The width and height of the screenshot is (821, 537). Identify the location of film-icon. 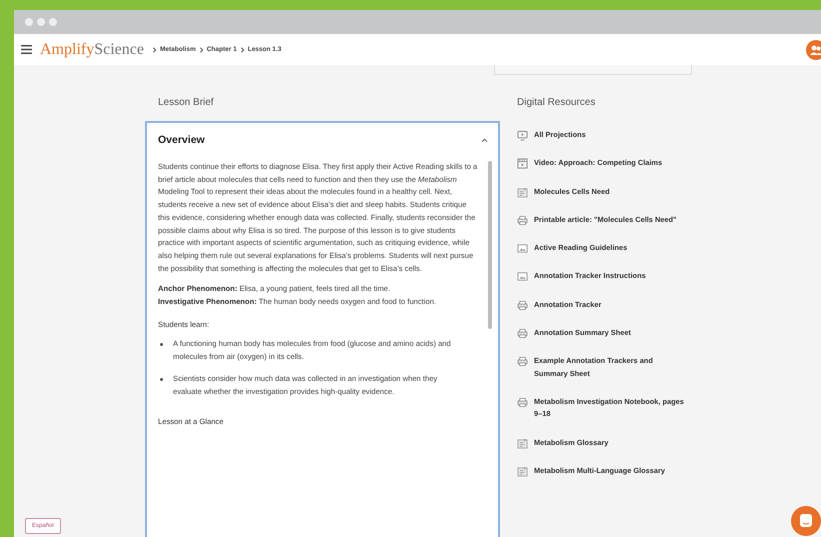
(522, 164).